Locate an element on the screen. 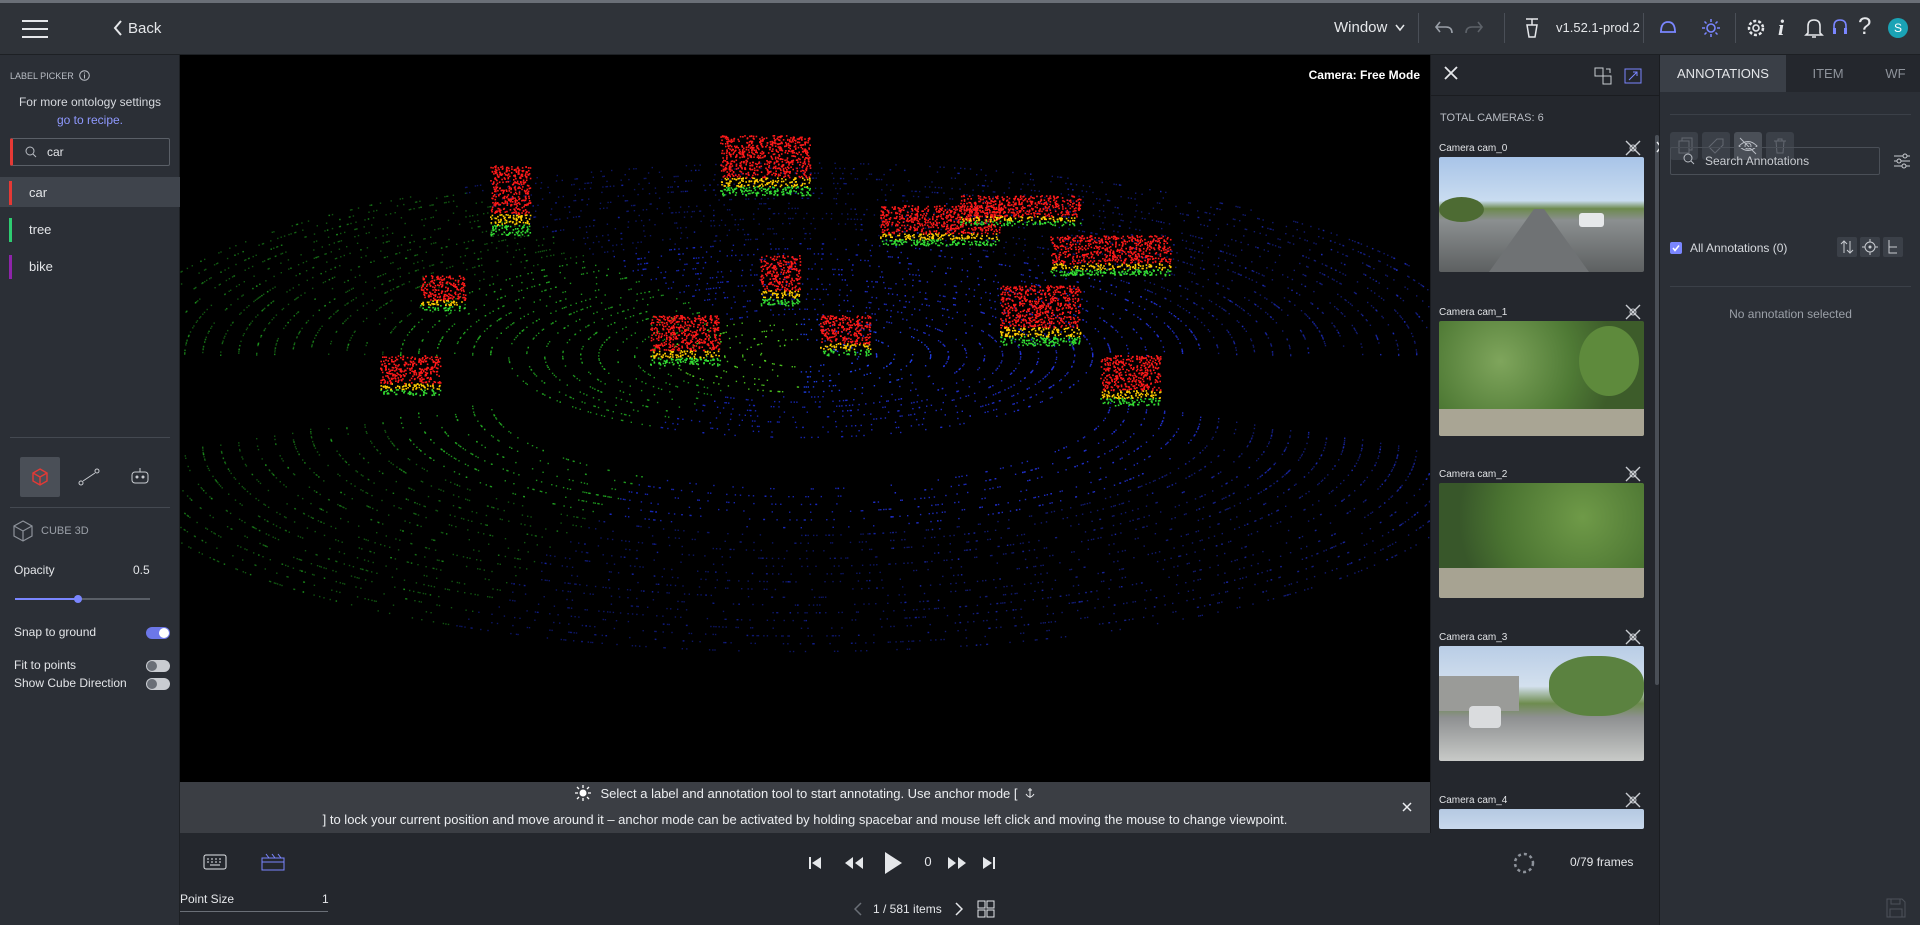 The image size is (1920, 925). camera-card-cam-2: Camera cam_2 is located at coordinates (1541, 532).